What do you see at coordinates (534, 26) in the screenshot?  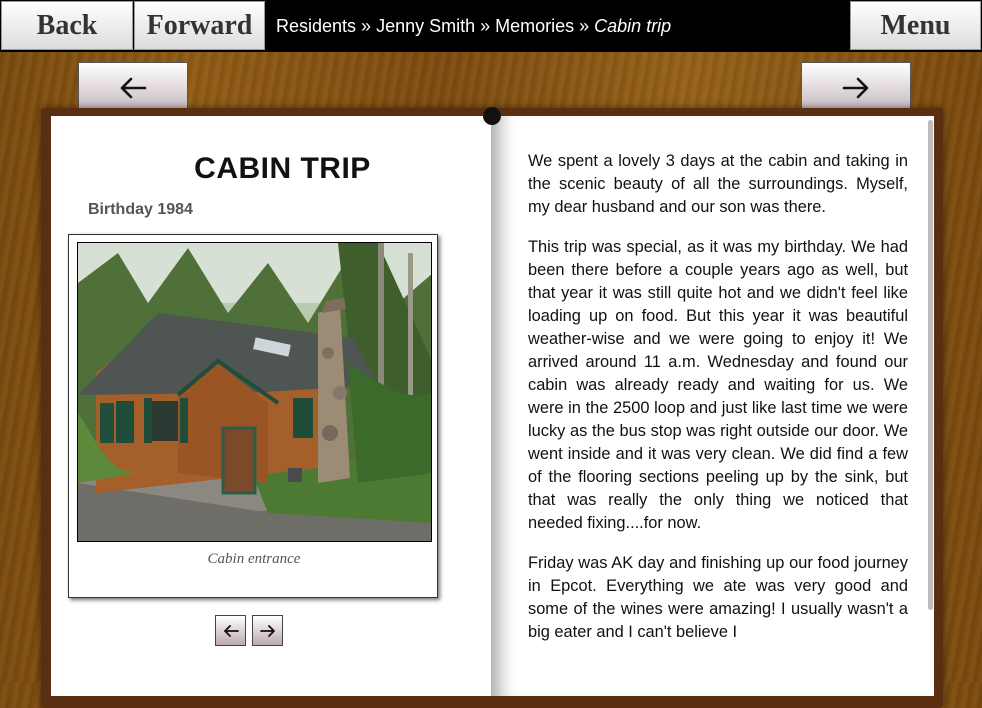 I see `breadcrumb-item-memories: Memories` at bounding box center [534, 26].